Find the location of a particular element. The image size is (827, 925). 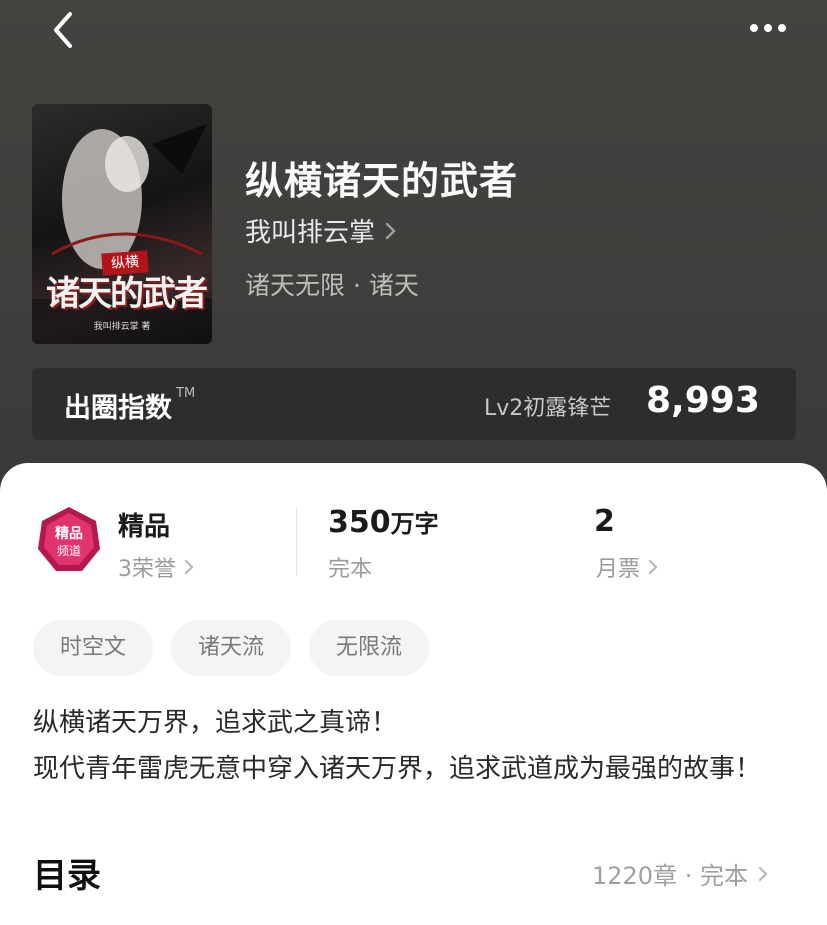

word-count-unit: 万字 is located at coordinates (414, 524).